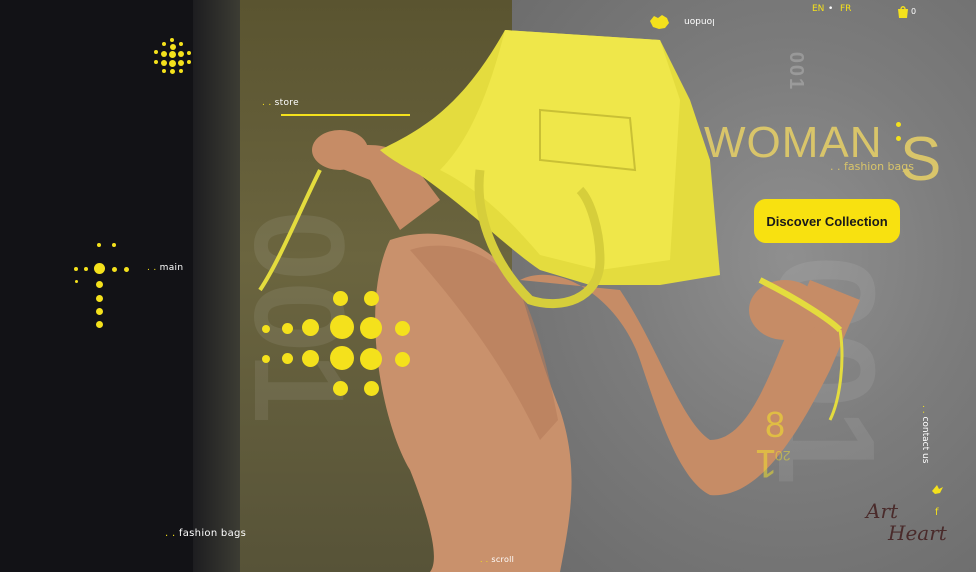 Image resolution: width=976 pixels, height=572 pixels. Describe the element at coordinates (818, 9) in the screenshot. I see `language-en: EN` at that location.